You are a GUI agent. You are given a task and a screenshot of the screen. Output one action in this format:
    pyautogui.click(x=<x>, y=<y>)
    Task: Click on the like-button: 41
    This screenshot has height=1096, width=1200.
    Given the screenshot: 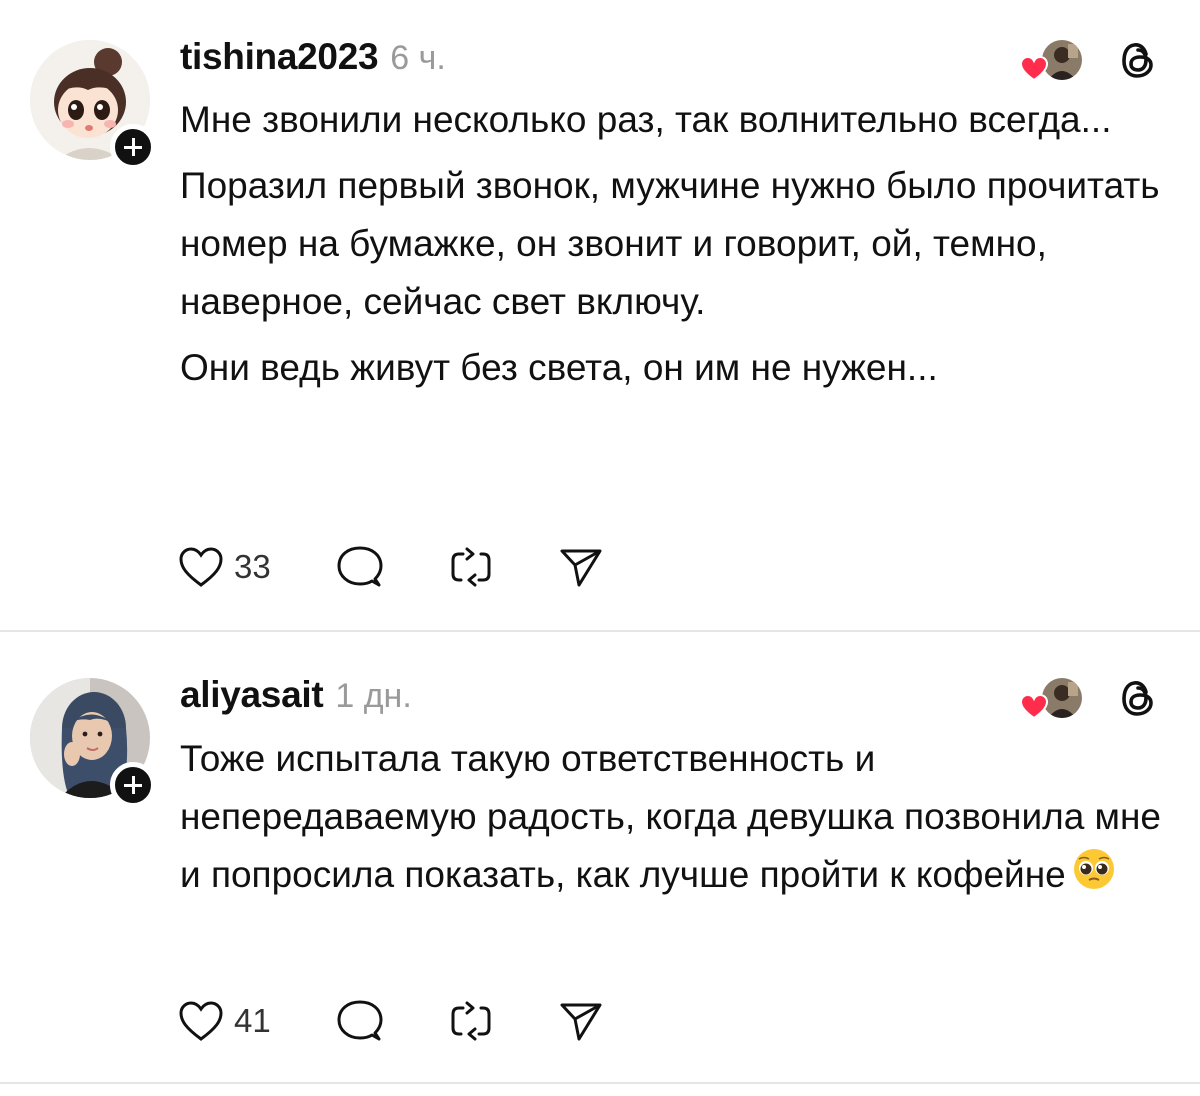 What is the action you would take?
    pyautogui.click(x=224, y=1021)
    